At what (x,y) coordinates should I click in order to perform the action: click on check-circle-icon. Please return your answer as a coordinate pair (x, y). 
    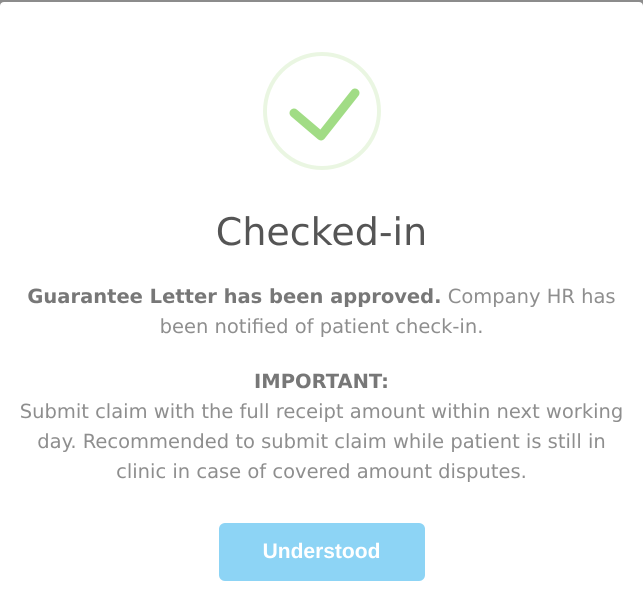
    Looking at the image, I should click on (322, 111).